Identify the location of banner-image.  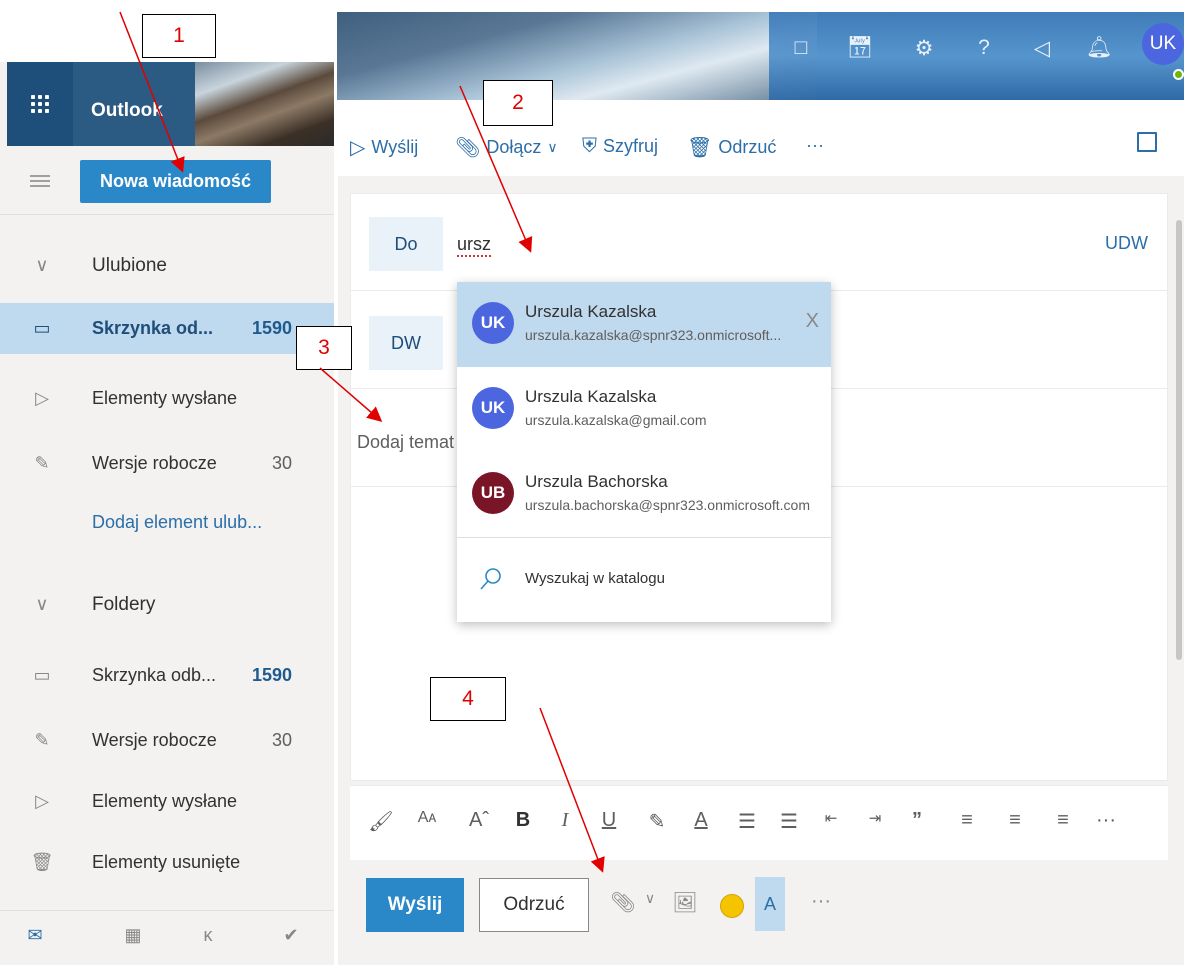
(577, 56).